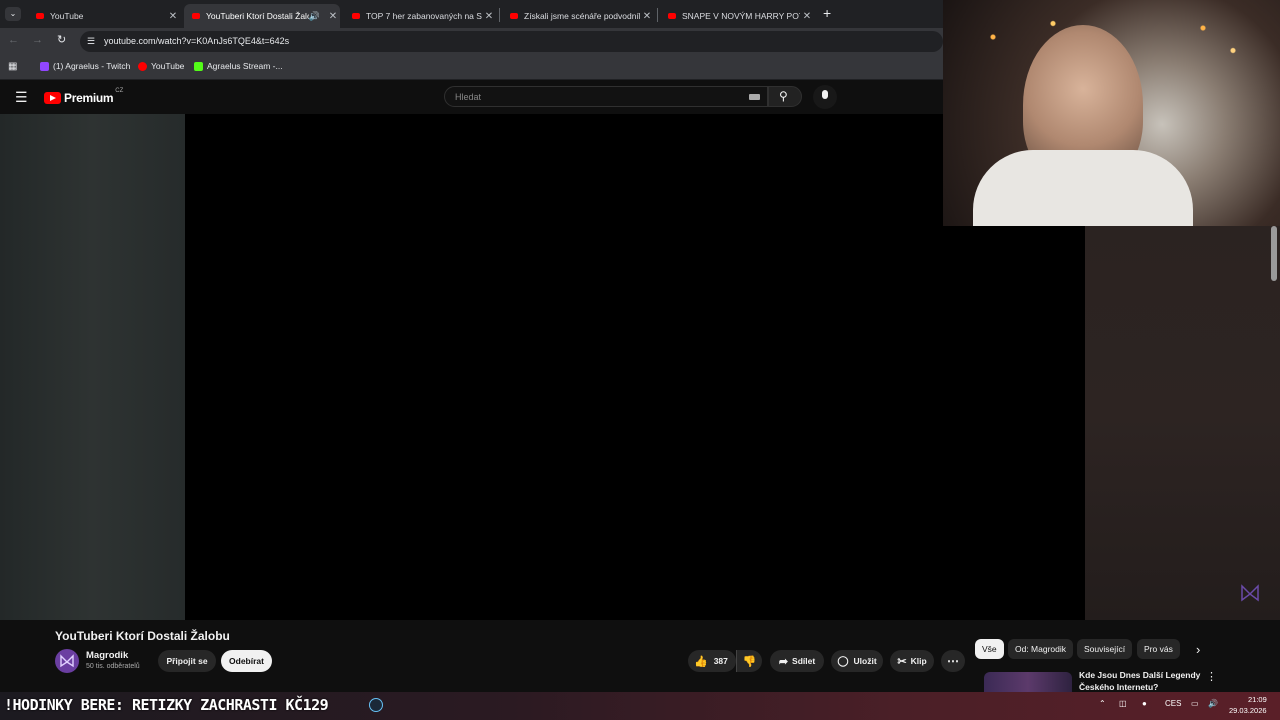  I want to click on tab-youtube: YouTube ✕, so click(104, 16).